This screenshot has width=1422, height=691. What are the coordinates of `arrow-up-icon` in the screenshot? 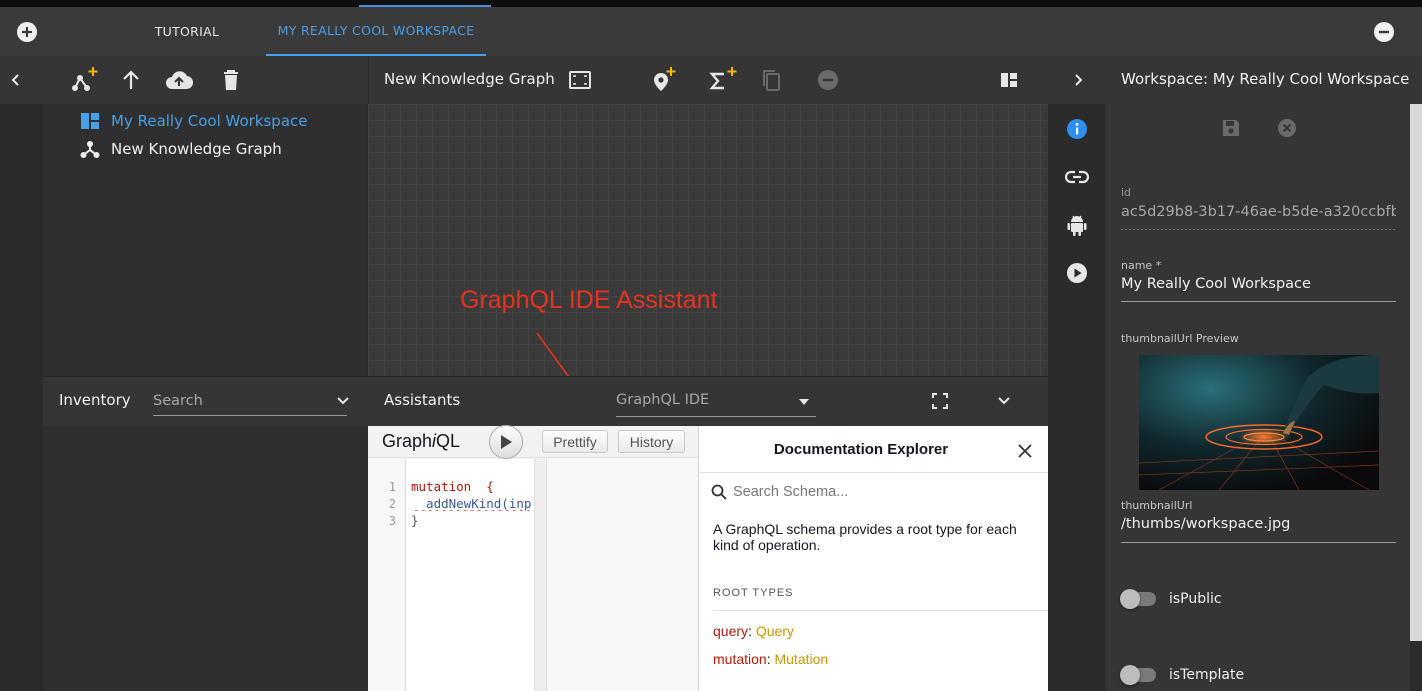 It's located at (131, 79).